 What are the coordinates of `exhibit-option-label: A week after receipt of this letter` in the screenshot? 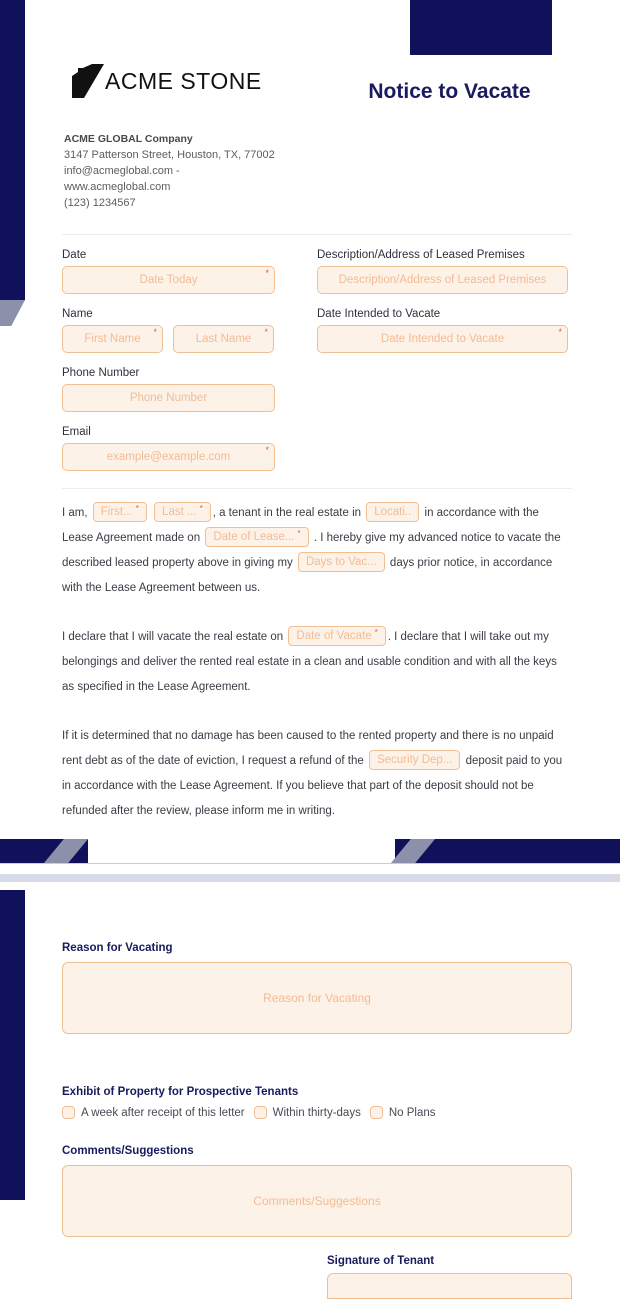 It's located at (163, 1112).